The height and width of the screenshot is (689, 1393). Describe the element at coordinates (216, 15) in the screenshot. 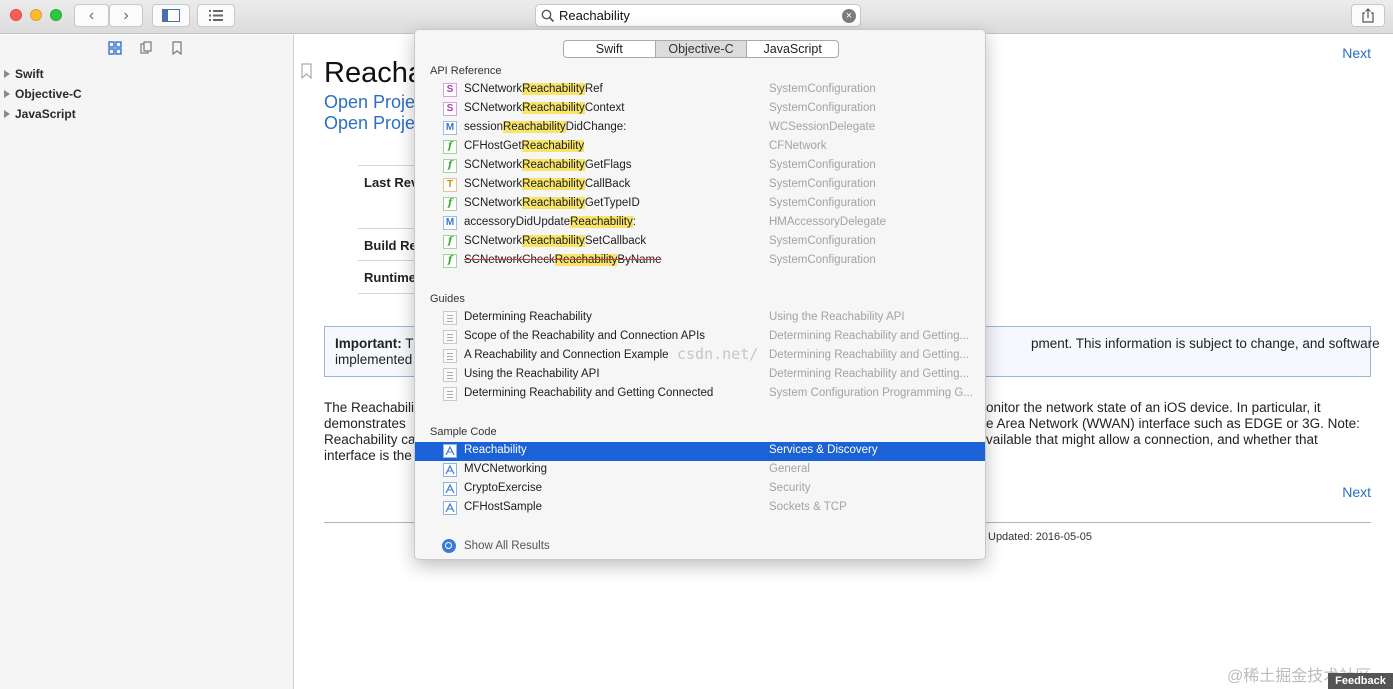

I see `table-of-contents-button` at that location.